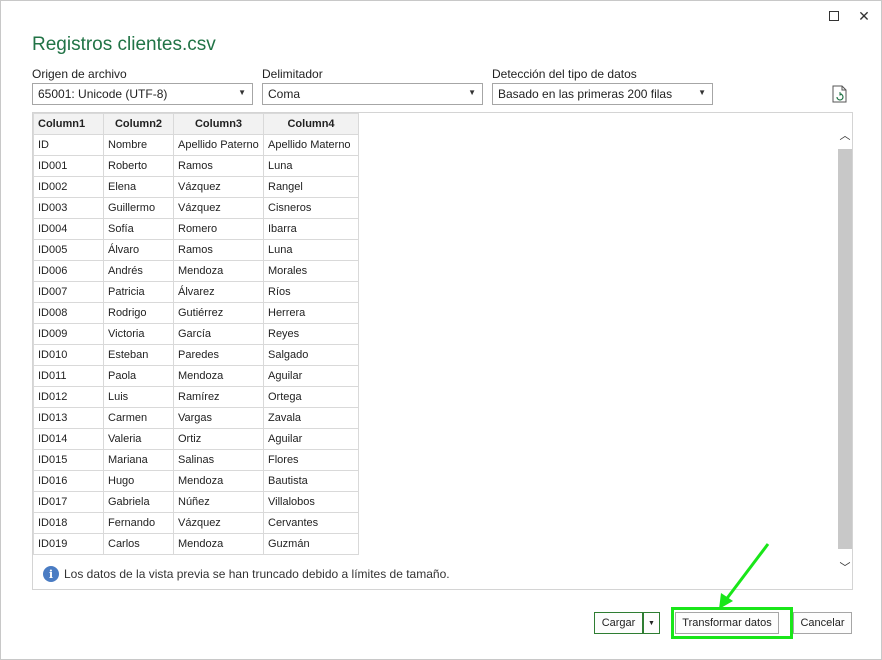 The image size is (882, 660). Describe the element at coordinates (311, 271) in the screenshot. I see `table-cell: Morales` at that location.